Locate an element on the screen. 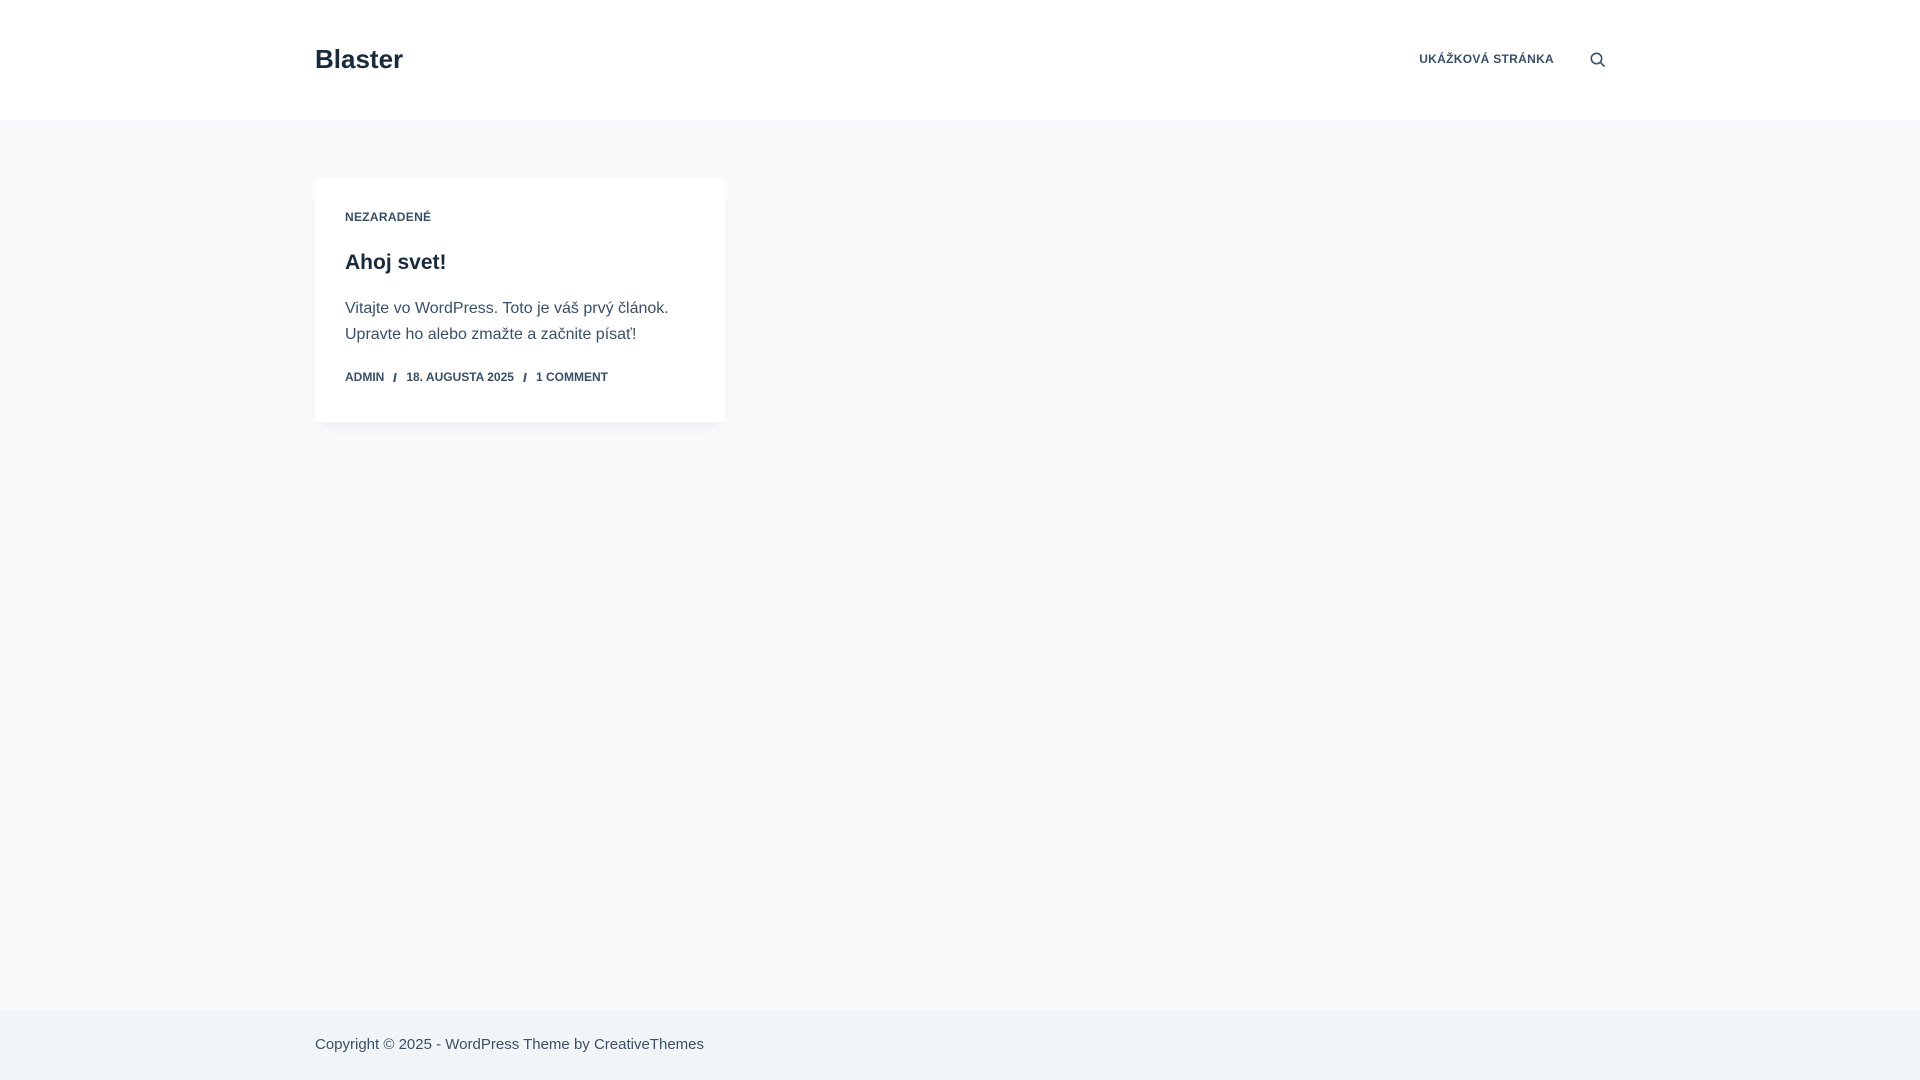 The height and width of the screenshot is (1080, 1920). search-icon is located at coordinates (1597, 59).